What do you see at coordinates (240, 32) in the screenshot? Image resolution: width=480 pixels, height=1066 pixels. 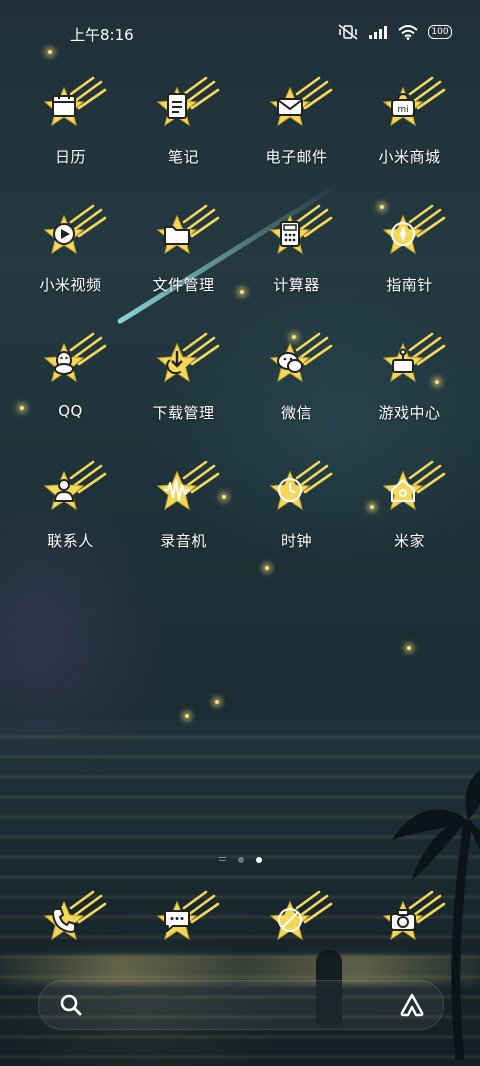 I see `status-bar: 上午8:16 100` at bounding box center [240, 32].